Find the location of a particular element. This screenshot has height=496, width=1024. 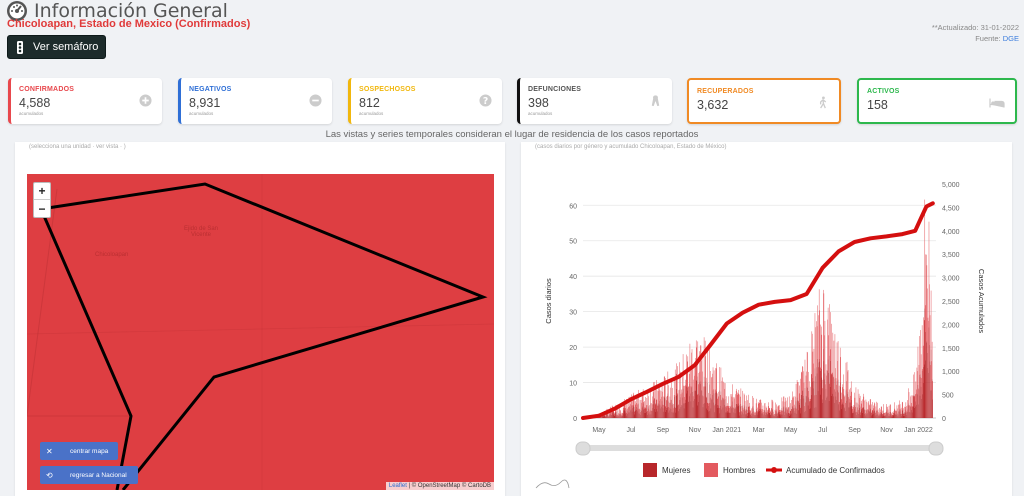

card-negativos: NEGATIVOS 8,931 acumulados is located at coordinates (255, 101).